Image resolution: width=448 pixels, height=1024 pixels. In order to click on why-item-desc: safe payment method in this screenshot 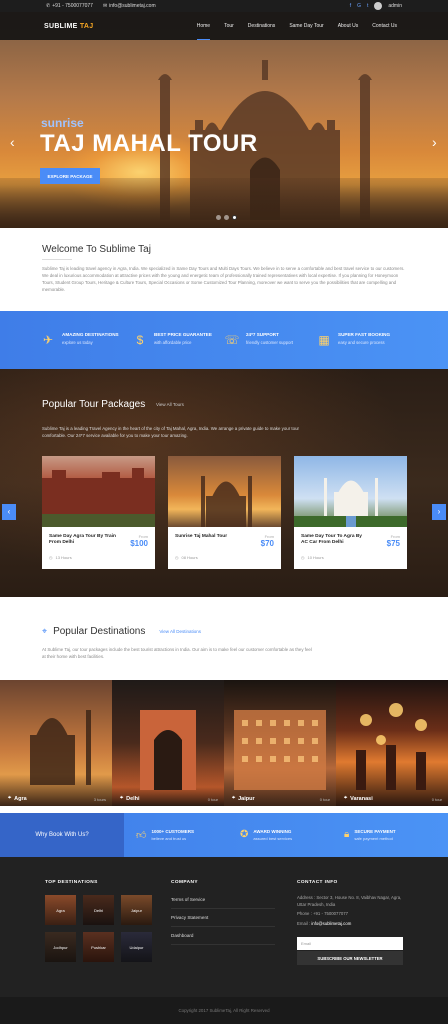, I will do `click(373, 838)`.